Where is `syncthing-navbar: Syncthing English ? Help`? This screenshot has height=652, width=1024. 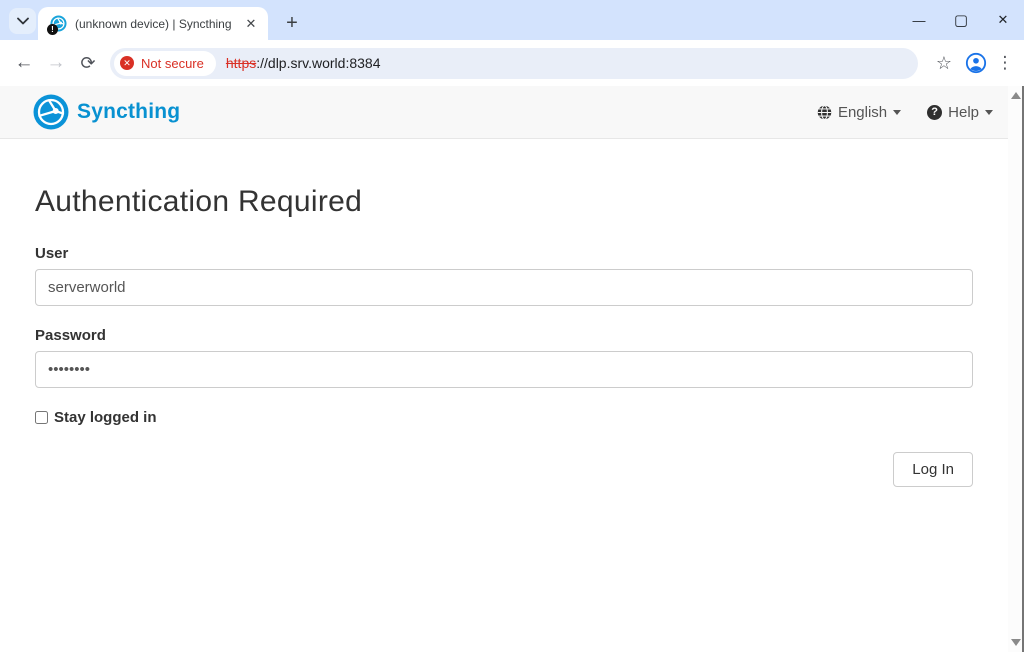 syncthing-navbar: Syncthing English ? Help is located at coordinates (504, 112).